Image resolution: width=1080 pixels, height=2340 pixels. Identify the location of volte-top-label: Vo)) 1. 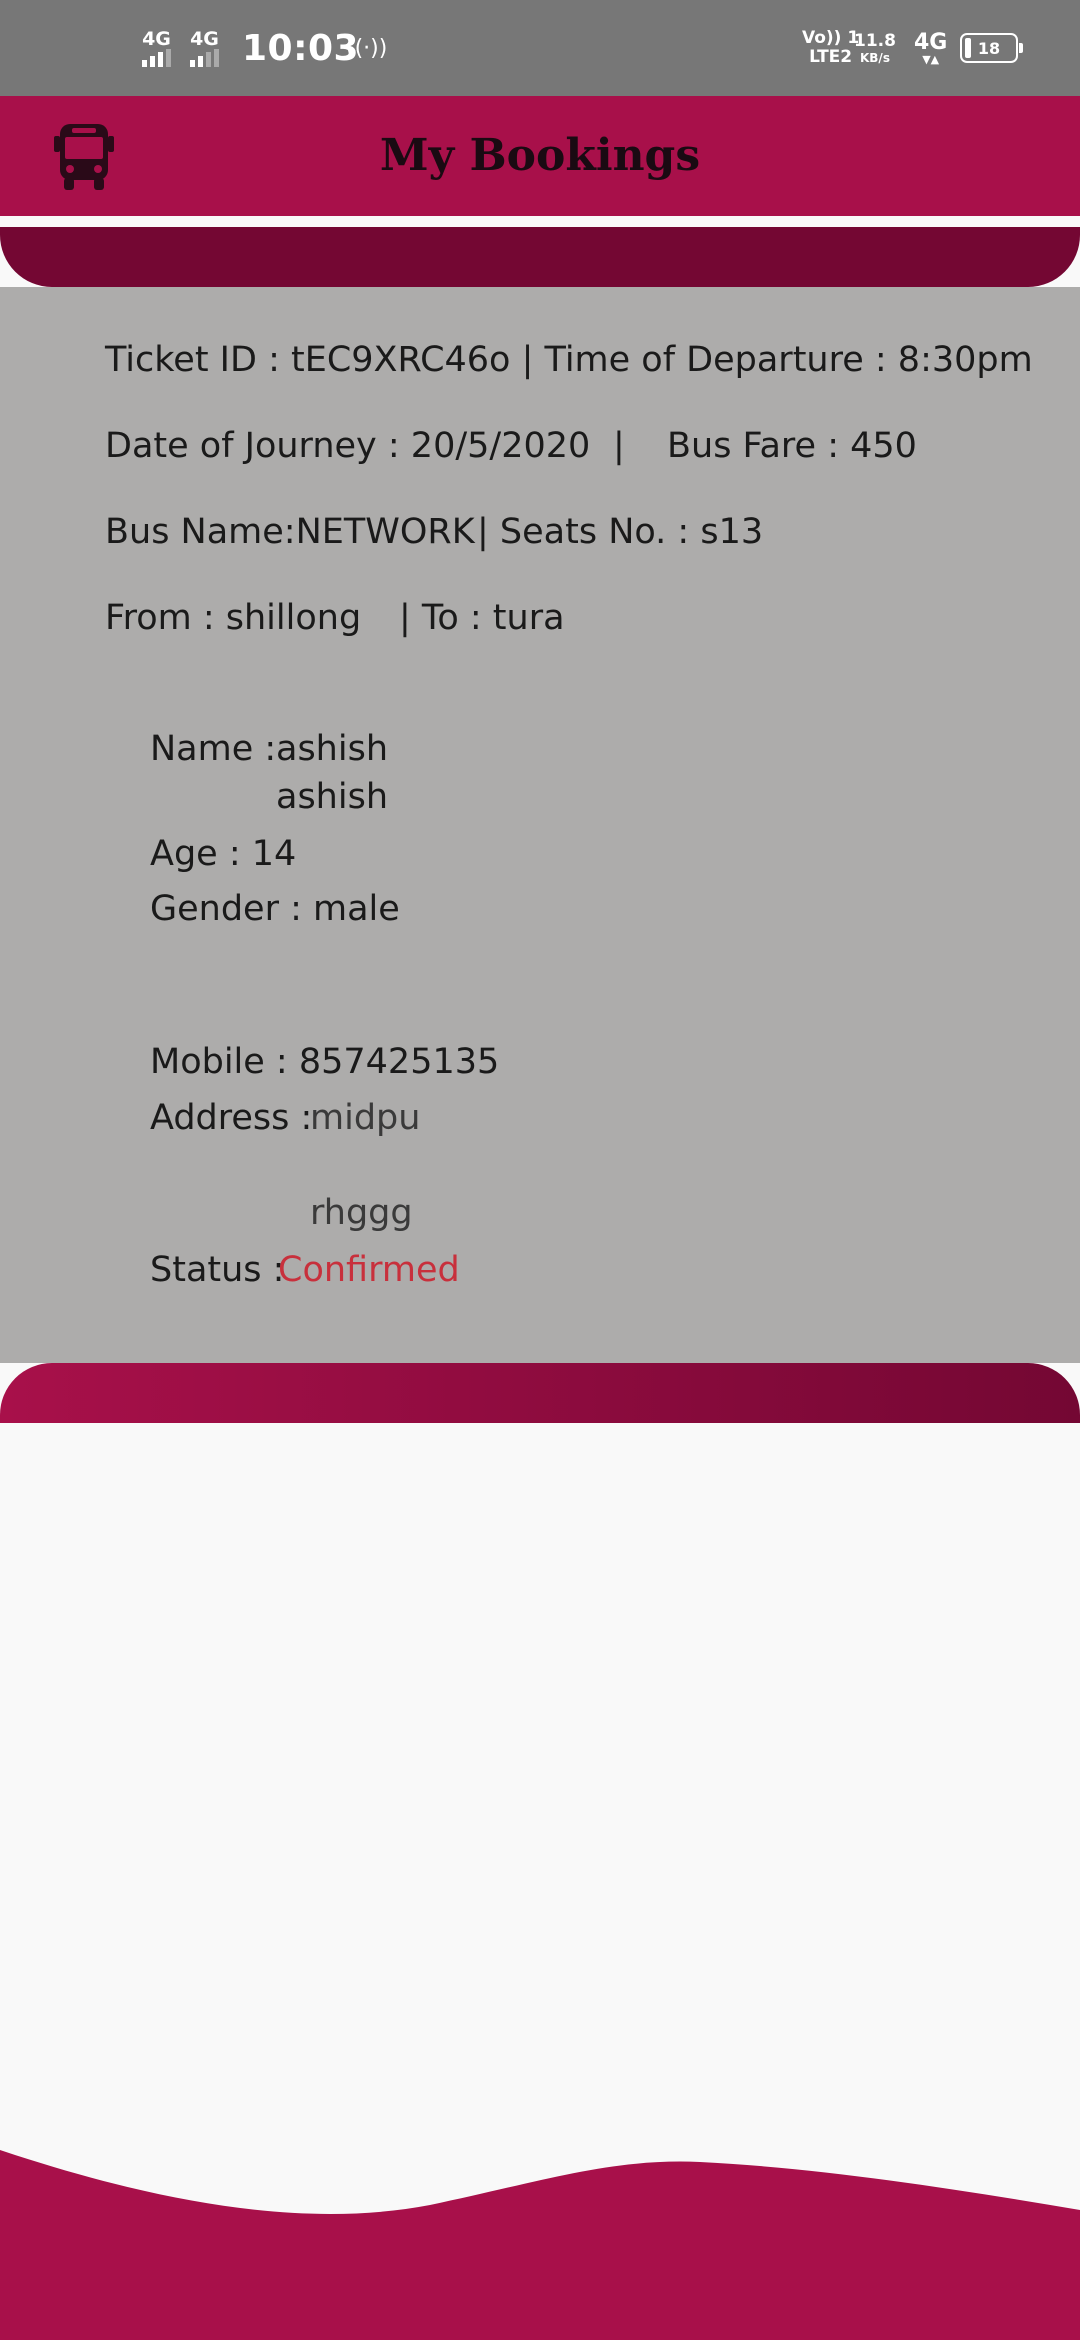
(831, 38).